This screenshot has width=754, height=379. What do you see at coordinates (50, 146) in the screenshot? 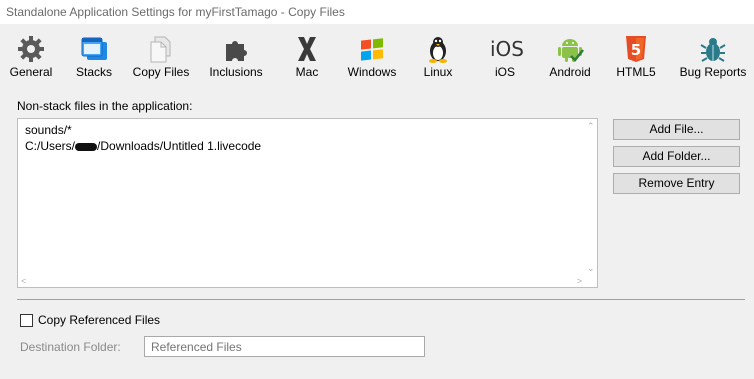
I see `file-path-prefix: C:/Users/` at bounding box center [50, 146].